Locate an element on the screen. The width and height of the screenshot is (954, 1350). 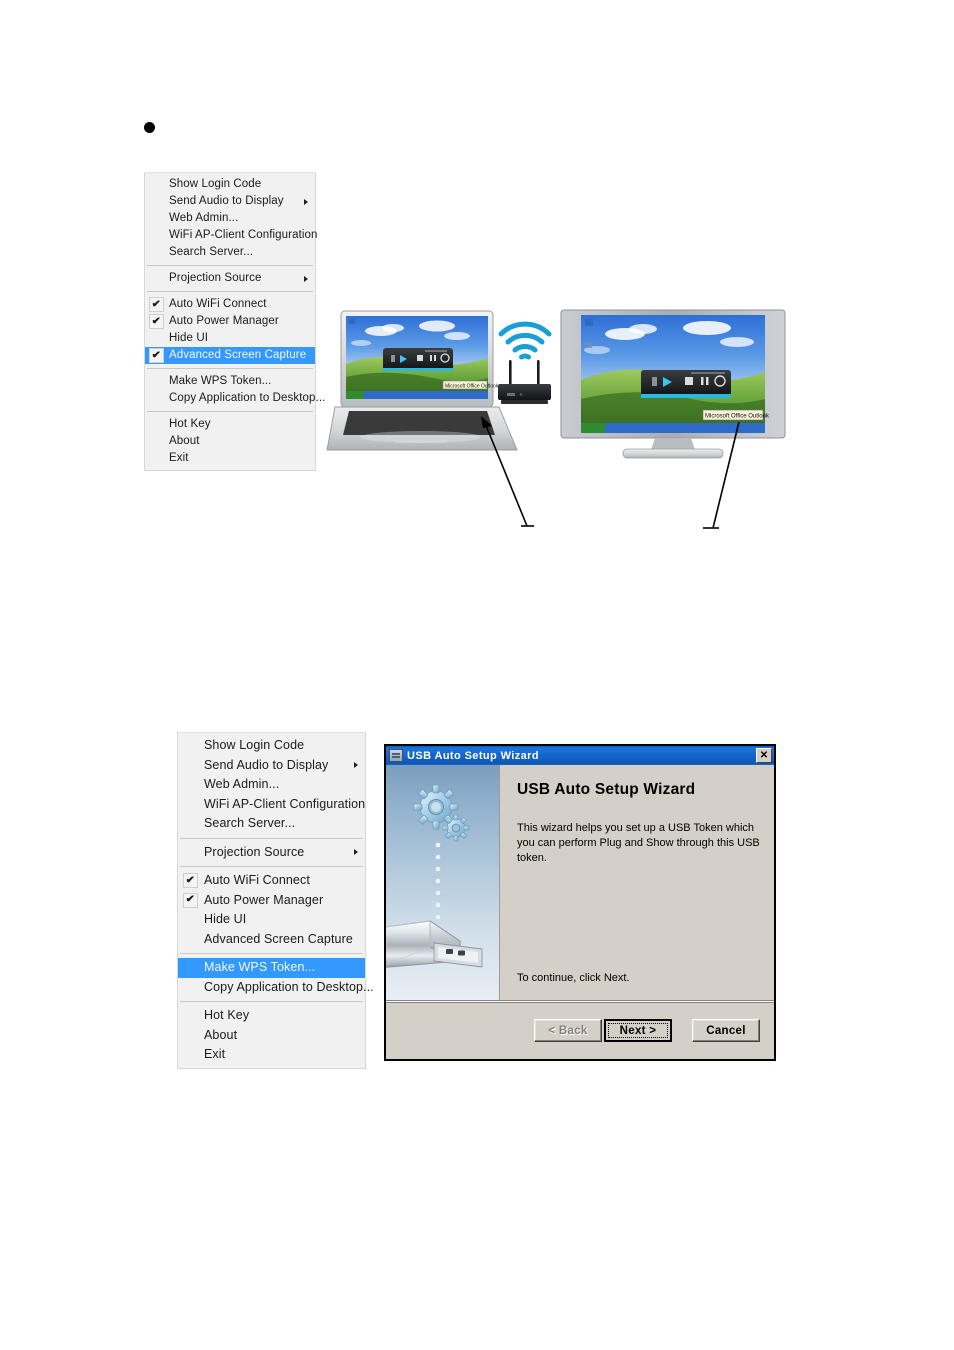
menu-item-advanced-screen-capture: ✔ Advanced Screen Capture is located at coordinates (230, 355).